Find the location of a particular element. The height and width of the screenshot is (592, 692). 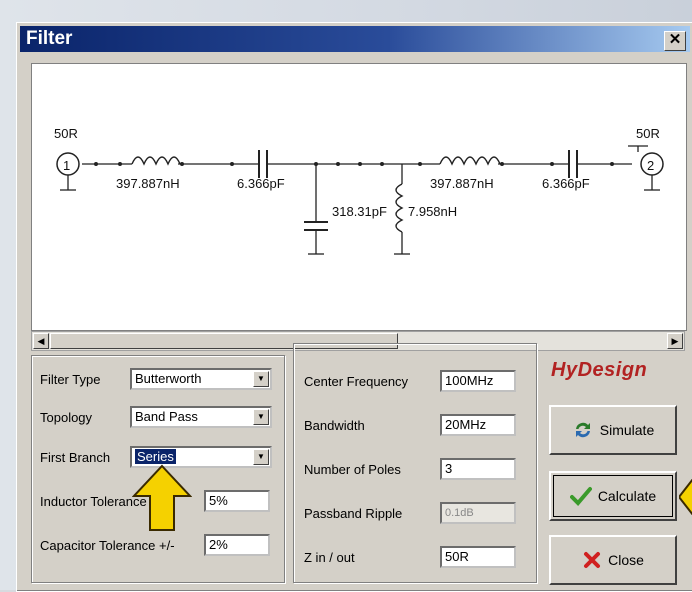

window-close-button: ✕ is located at coordinates (675, 41).